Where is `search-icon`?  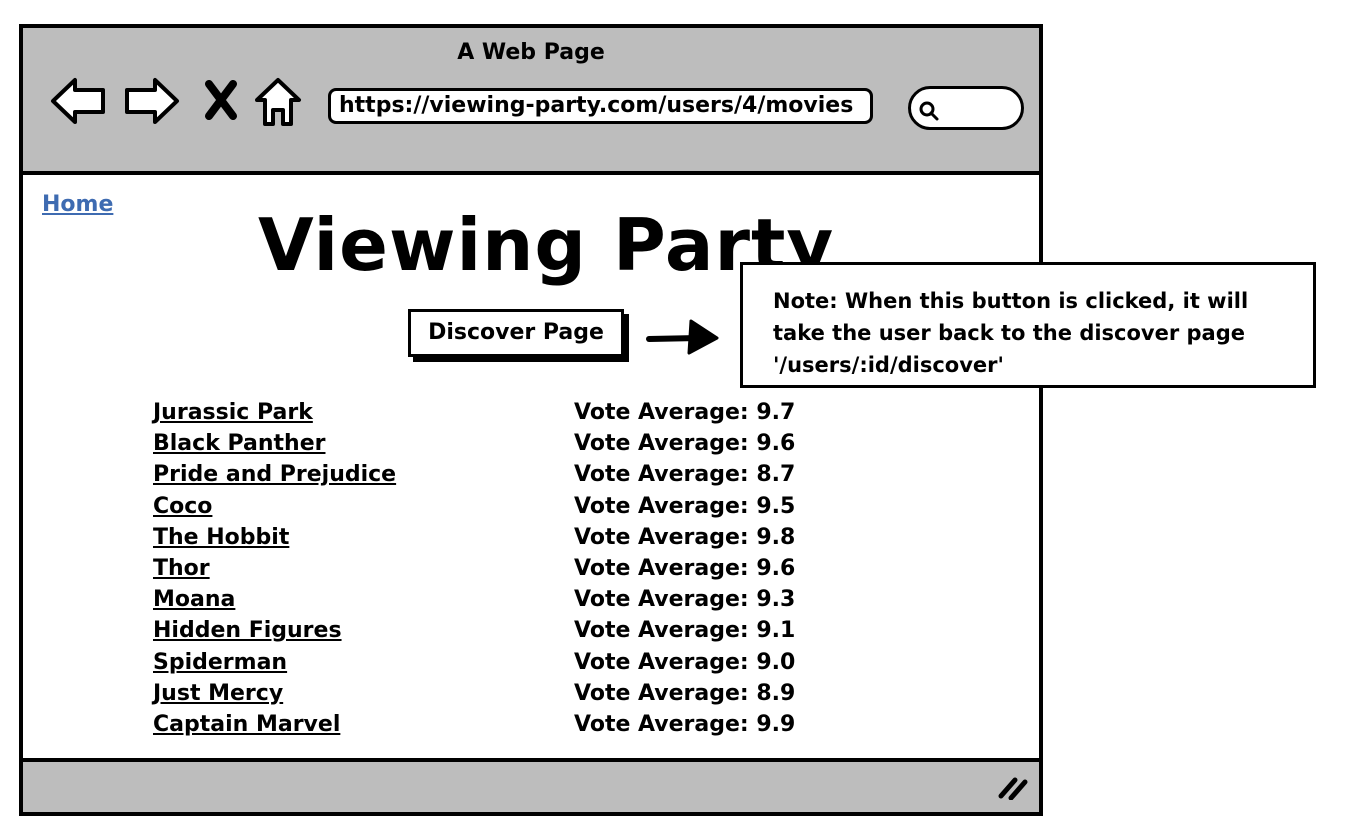 search-icon is located at coordinates (929, 111).